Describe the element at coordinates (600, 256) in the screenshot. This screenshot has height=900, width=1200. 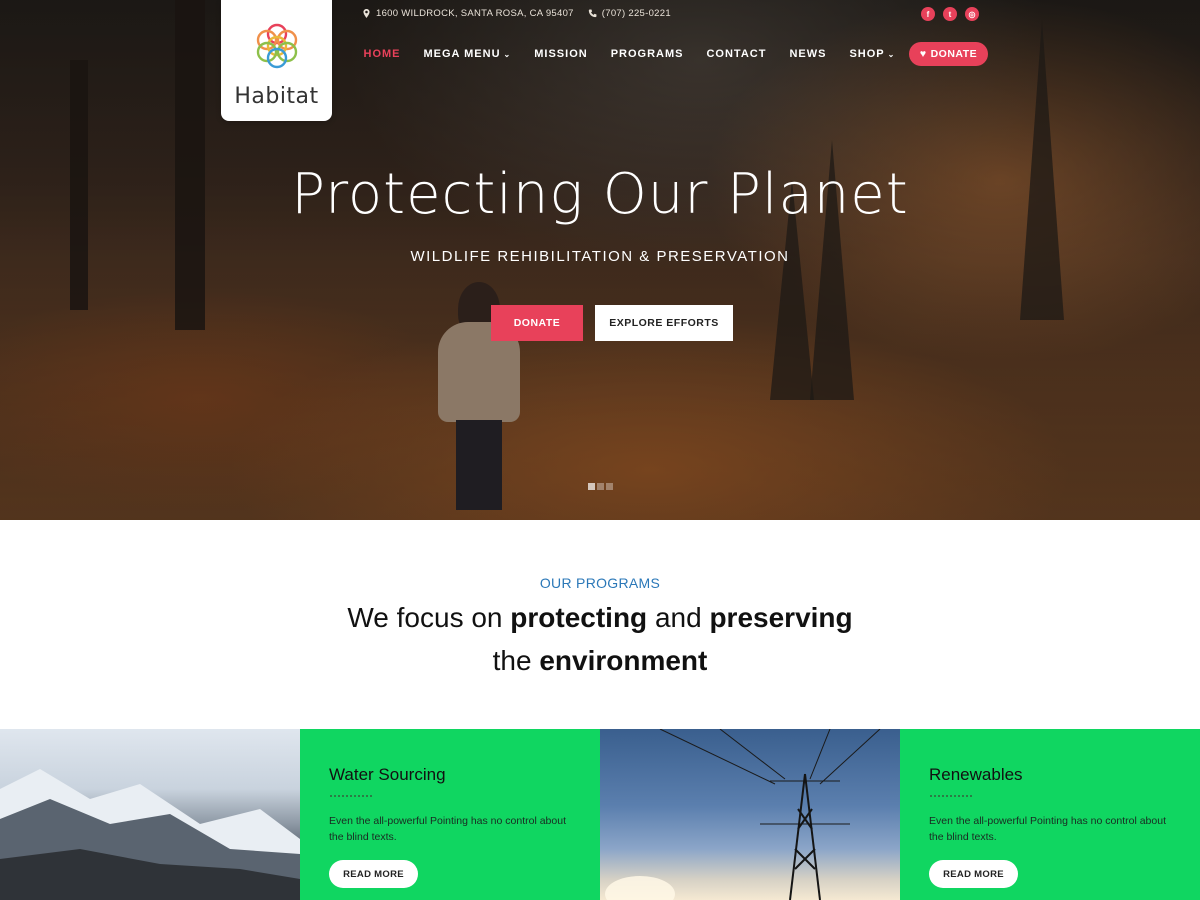
I see `hero-subtitle: WILDLIFE REHIBILITATION & PRESERVATION` at that location.